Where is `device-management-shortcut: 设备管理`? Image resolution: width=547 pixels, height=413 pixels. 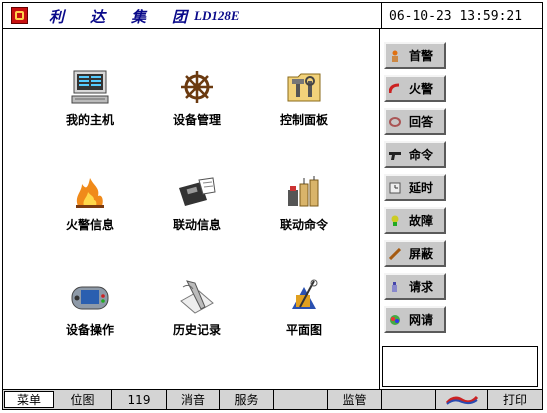 device-management-shortcut: 设备管理 is located at coordinates (197, 98).